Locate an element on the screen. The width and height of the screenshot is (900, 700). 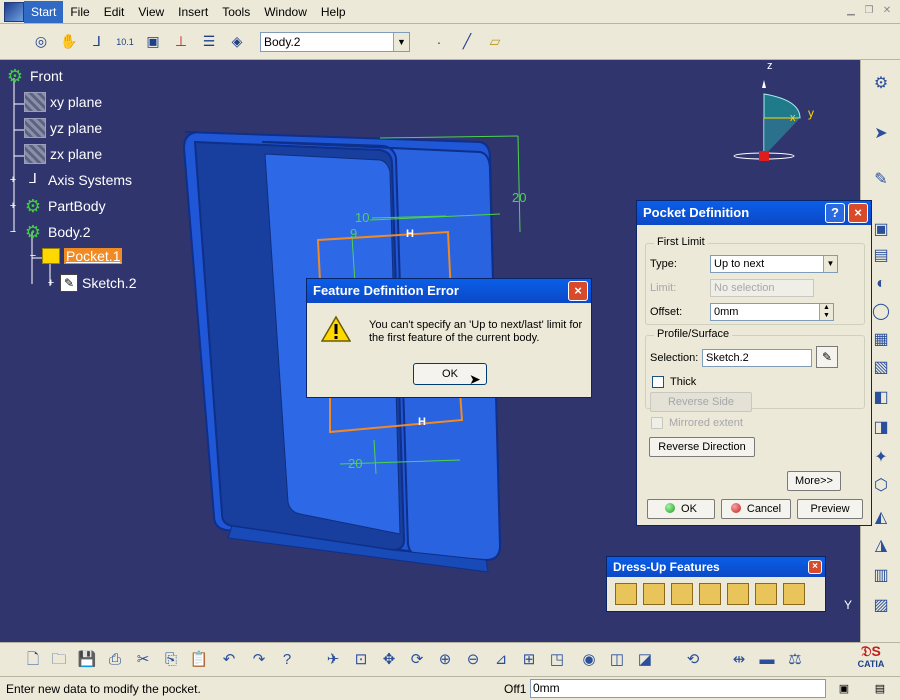
menu-edit: Edit is located at coordinates (114, 12).